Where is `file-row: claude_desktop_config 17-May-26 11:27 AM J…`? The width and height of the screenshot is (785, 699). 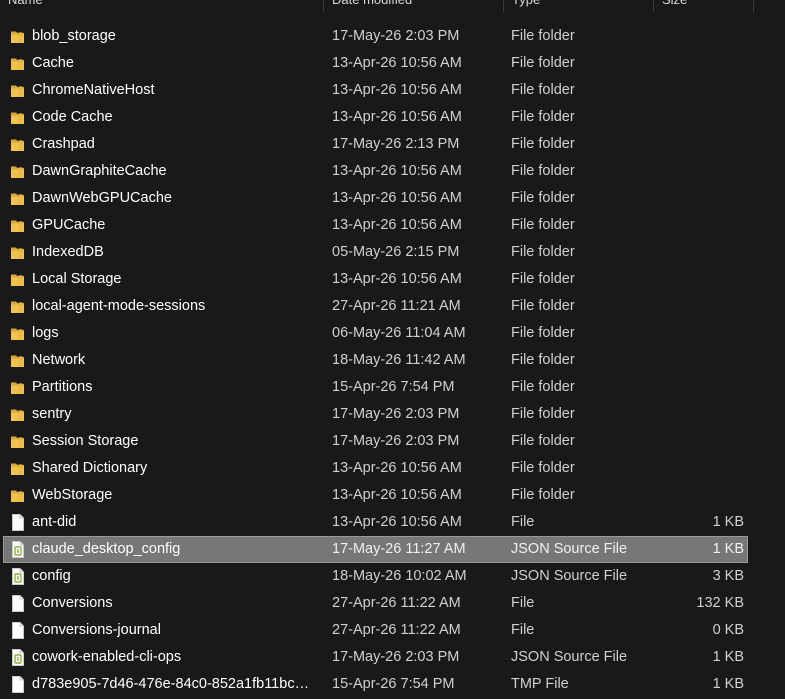 file-row: claude_desktop_config 17-May-26 11:27 AM J… is located at coordinates (375, 549).